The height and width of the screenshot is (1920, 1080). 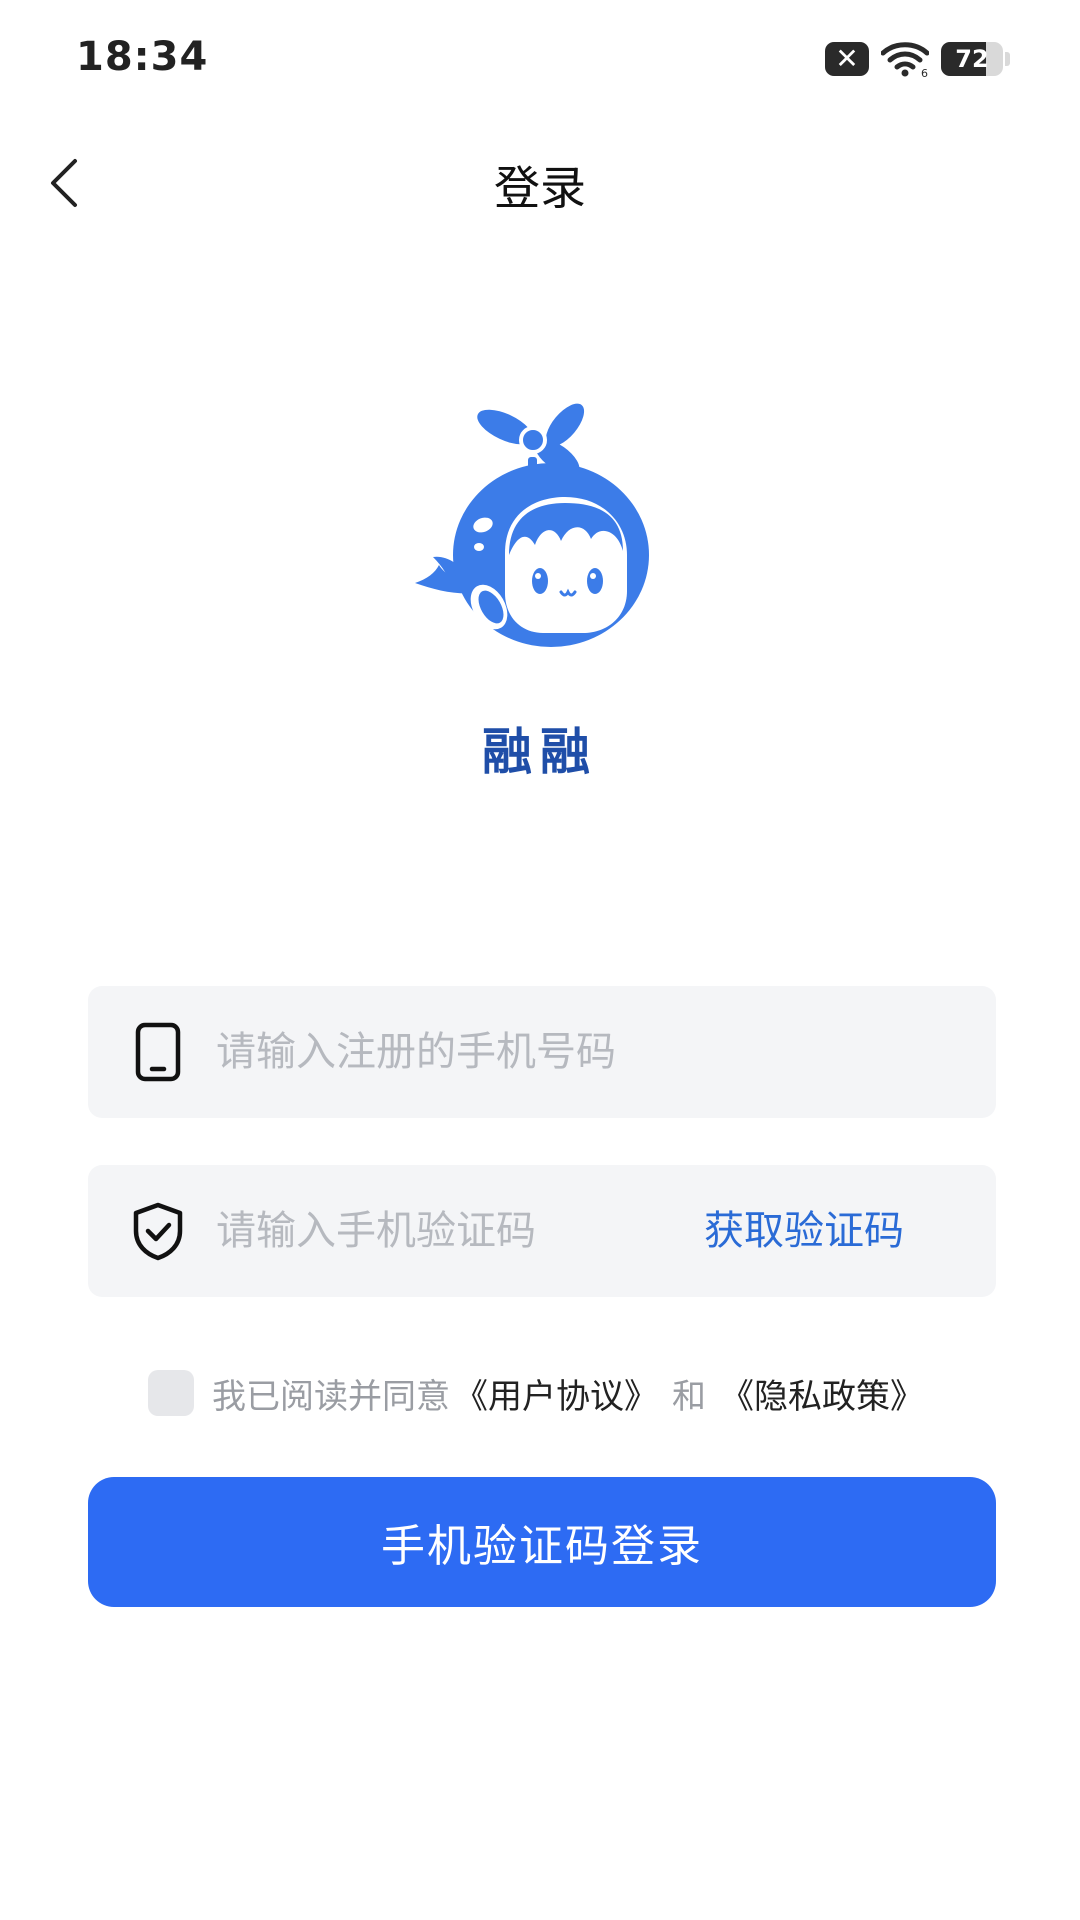 I want to click on wifi-icon: 6, so click(x=905, y=60).